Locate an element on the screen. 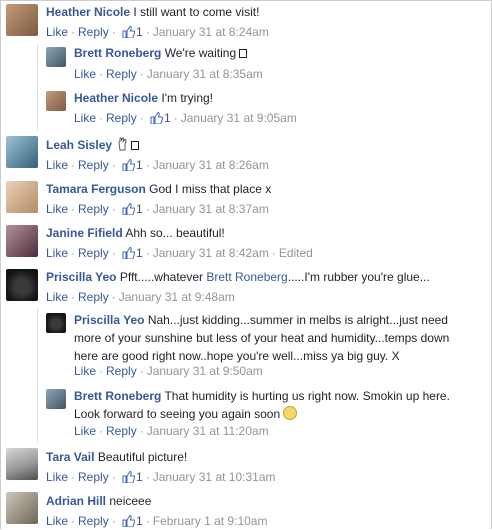 This screenshot has height=530, width=492. comment-text: Ahh so... beautiful! is located at coordinates (175, 233).